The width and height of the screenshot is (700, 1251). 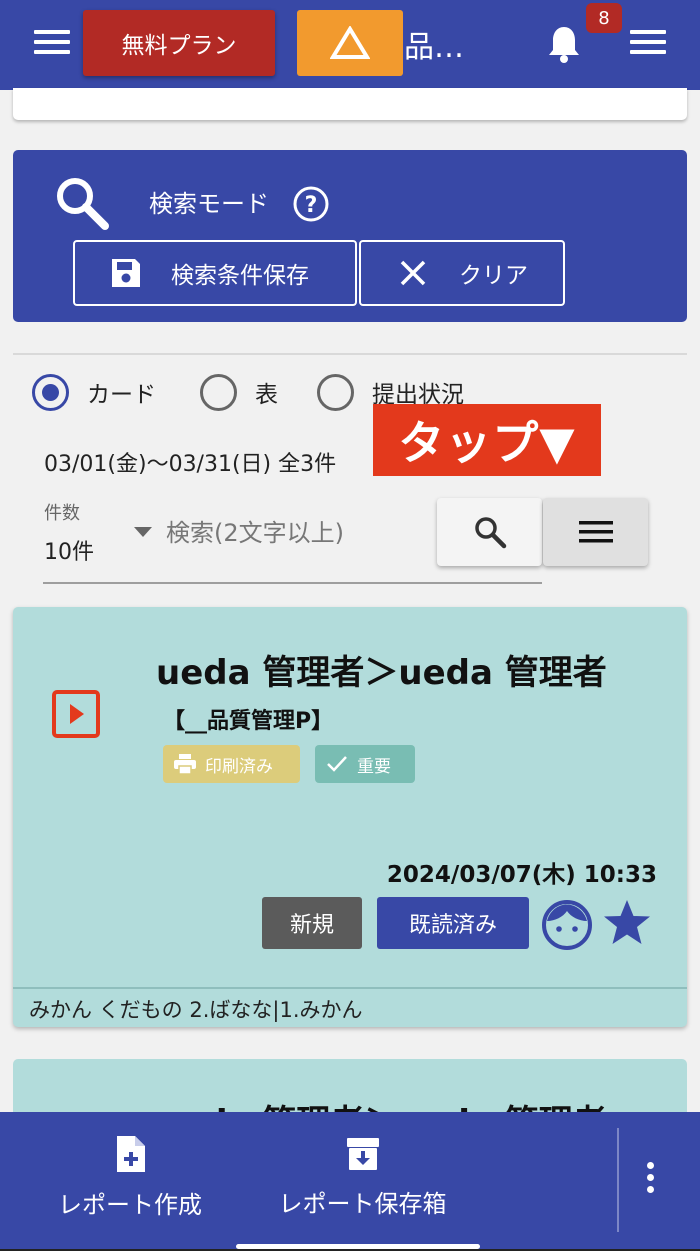 I want to click on radio-card-label: カード, so click(x=121, y=395).